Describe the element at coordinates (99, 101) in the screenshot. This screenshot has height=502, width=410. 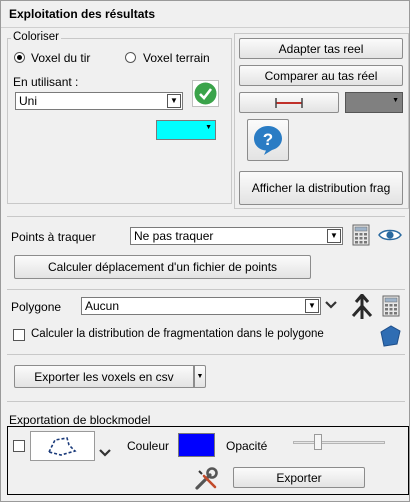
I see `using-select: Uni ▼` at that location.